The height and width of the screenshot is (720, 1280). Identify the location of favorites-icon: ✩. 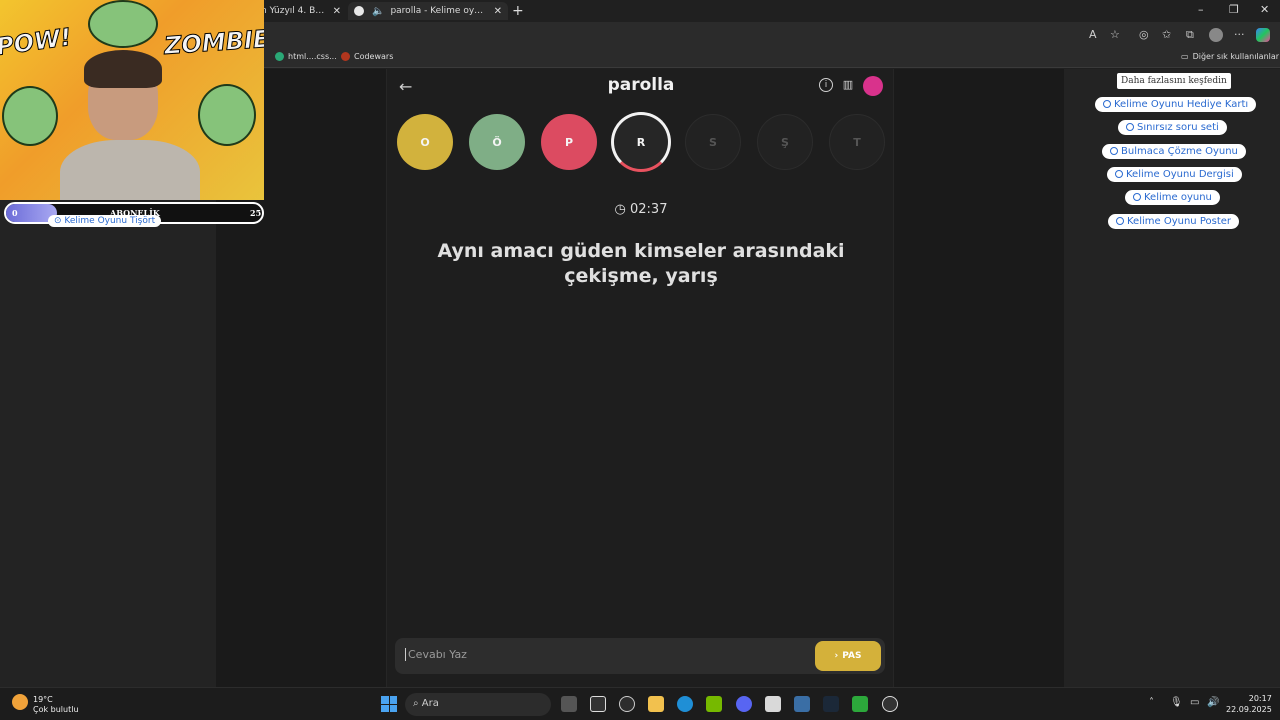
(1166, 34).